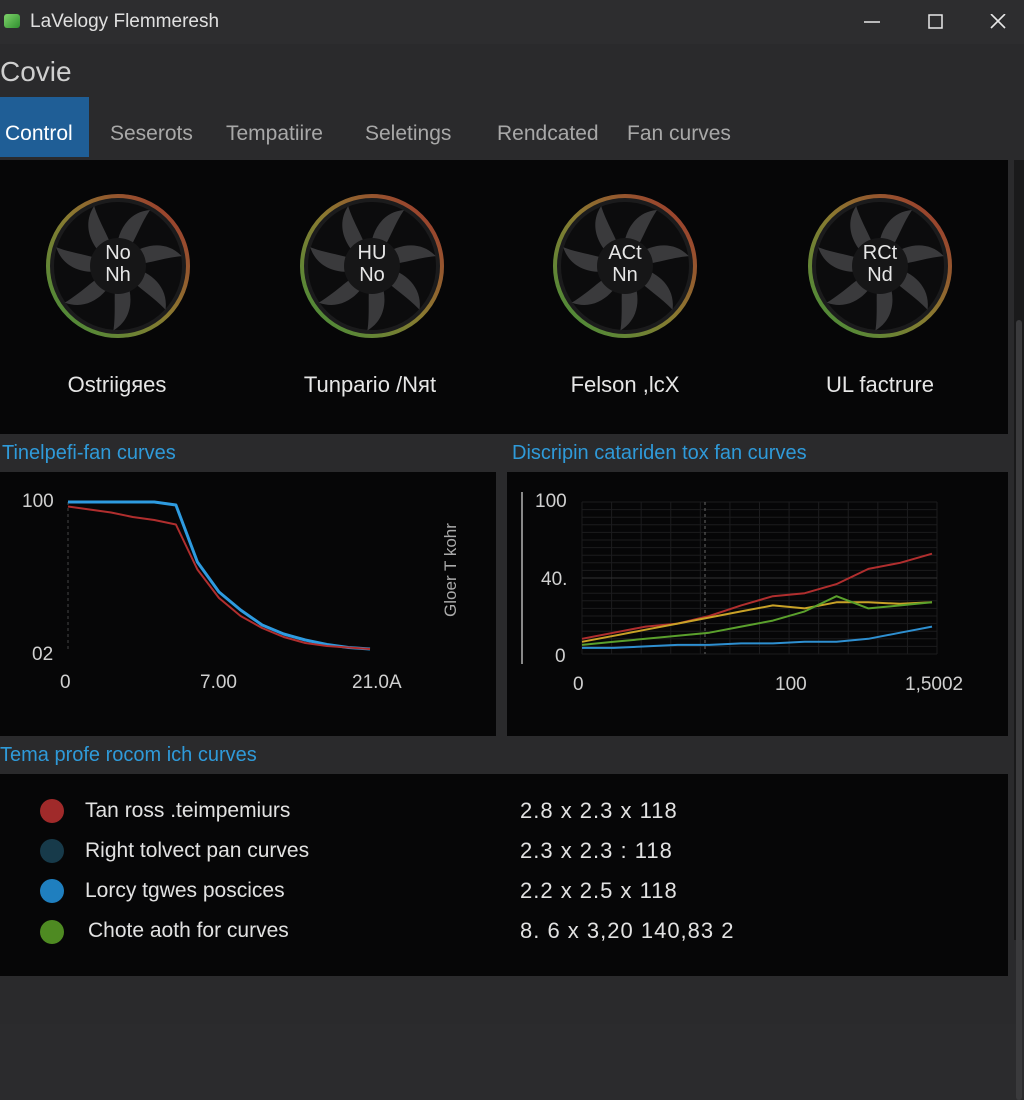 This screenshot has height=1100, width=1024. Describe the element at coordinates (625, 253) in the screenshot. I see `fan-value-top: ACt` at that location.